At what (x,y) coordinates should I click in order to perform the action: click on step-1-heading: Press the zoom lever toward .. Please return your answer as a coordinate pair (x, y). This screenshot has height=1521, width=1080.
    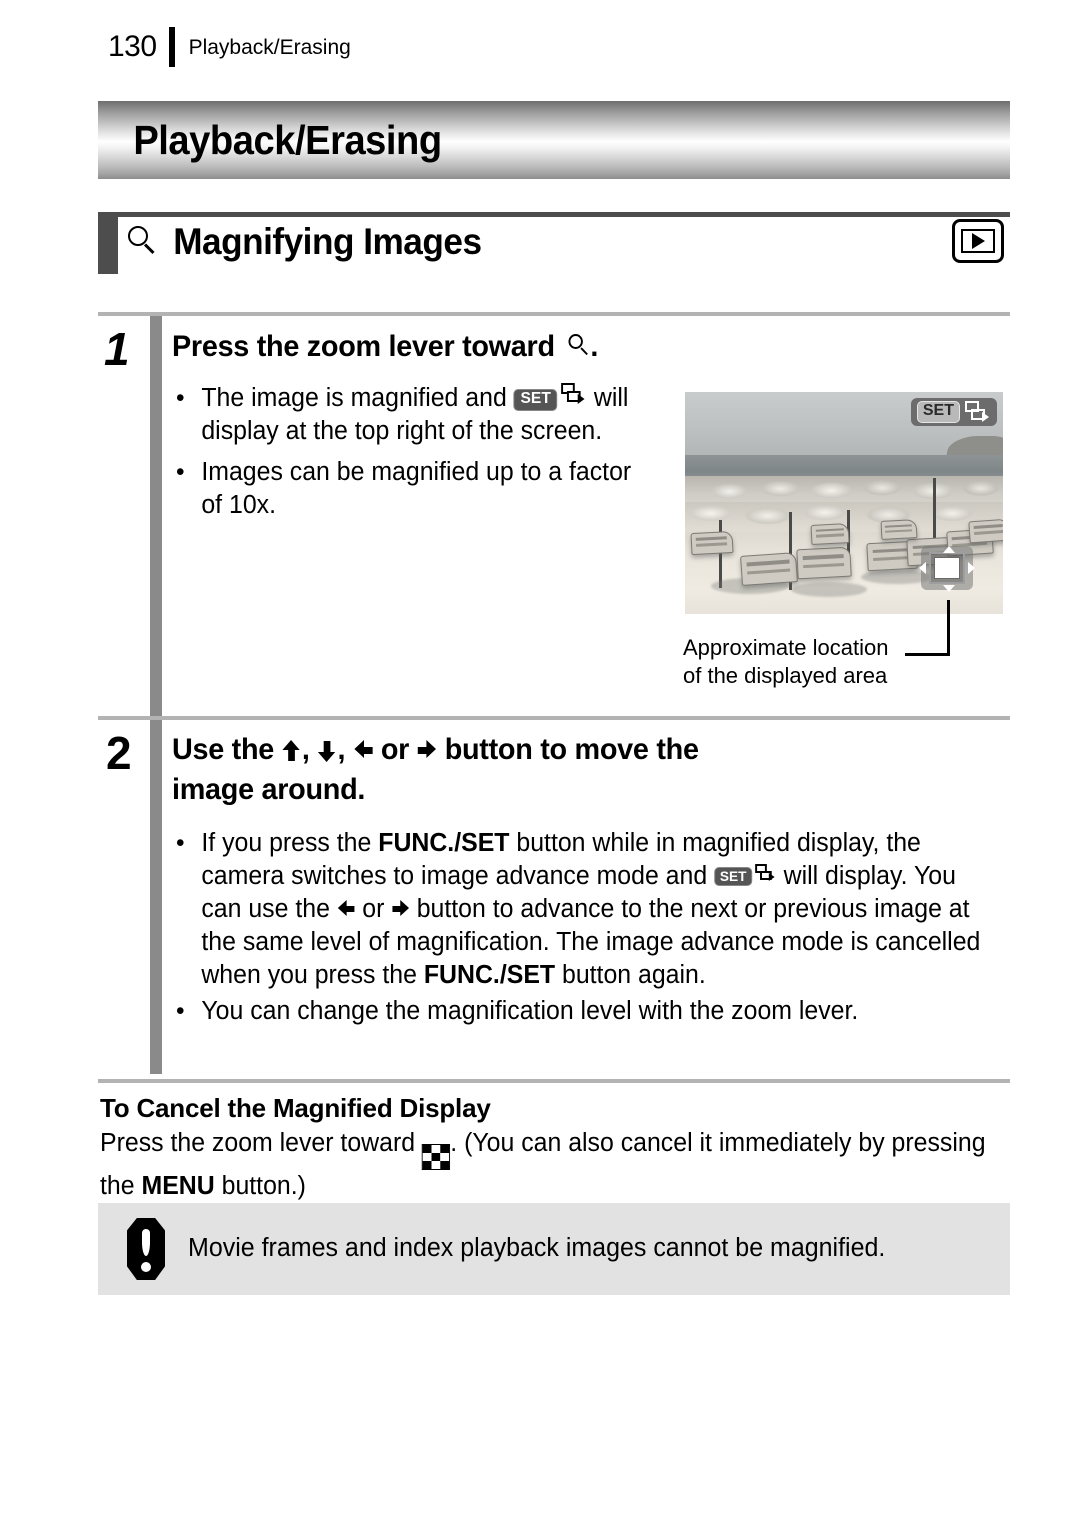
    Looking at the image, I should click on (421, 347).